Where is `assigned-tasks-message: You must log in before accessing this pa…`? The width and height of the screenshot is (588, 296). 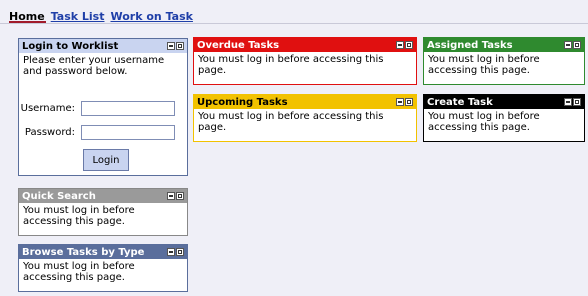 assigned-tasks-message: You must log in before accessing this pa… is located at coordinates (484, 65).